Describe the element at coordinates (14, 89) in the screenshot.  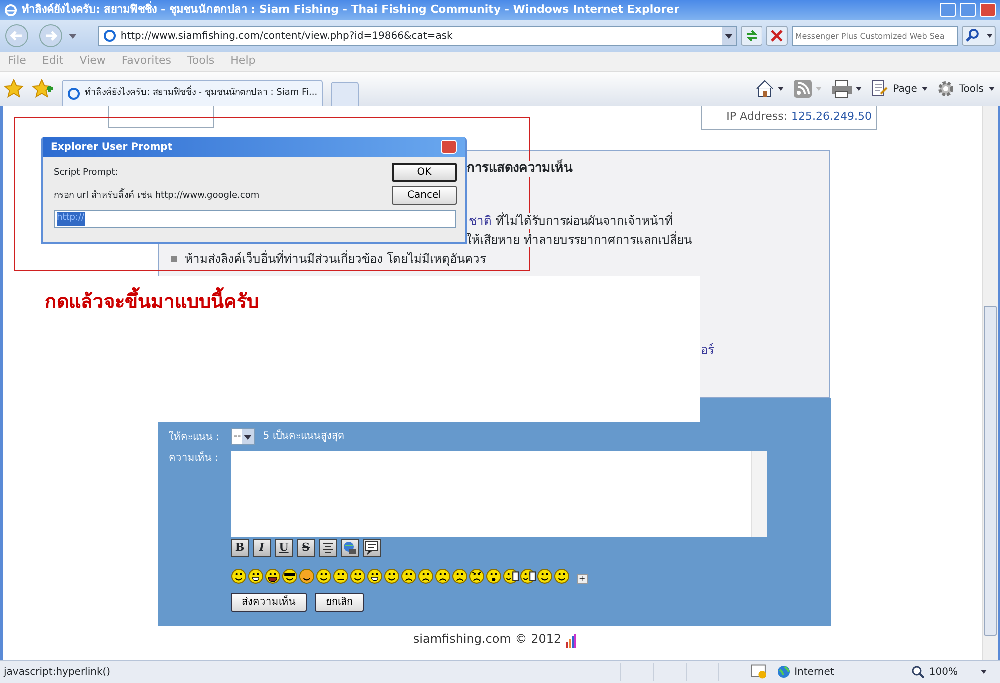
I see `favorites-star-icon` at that location.